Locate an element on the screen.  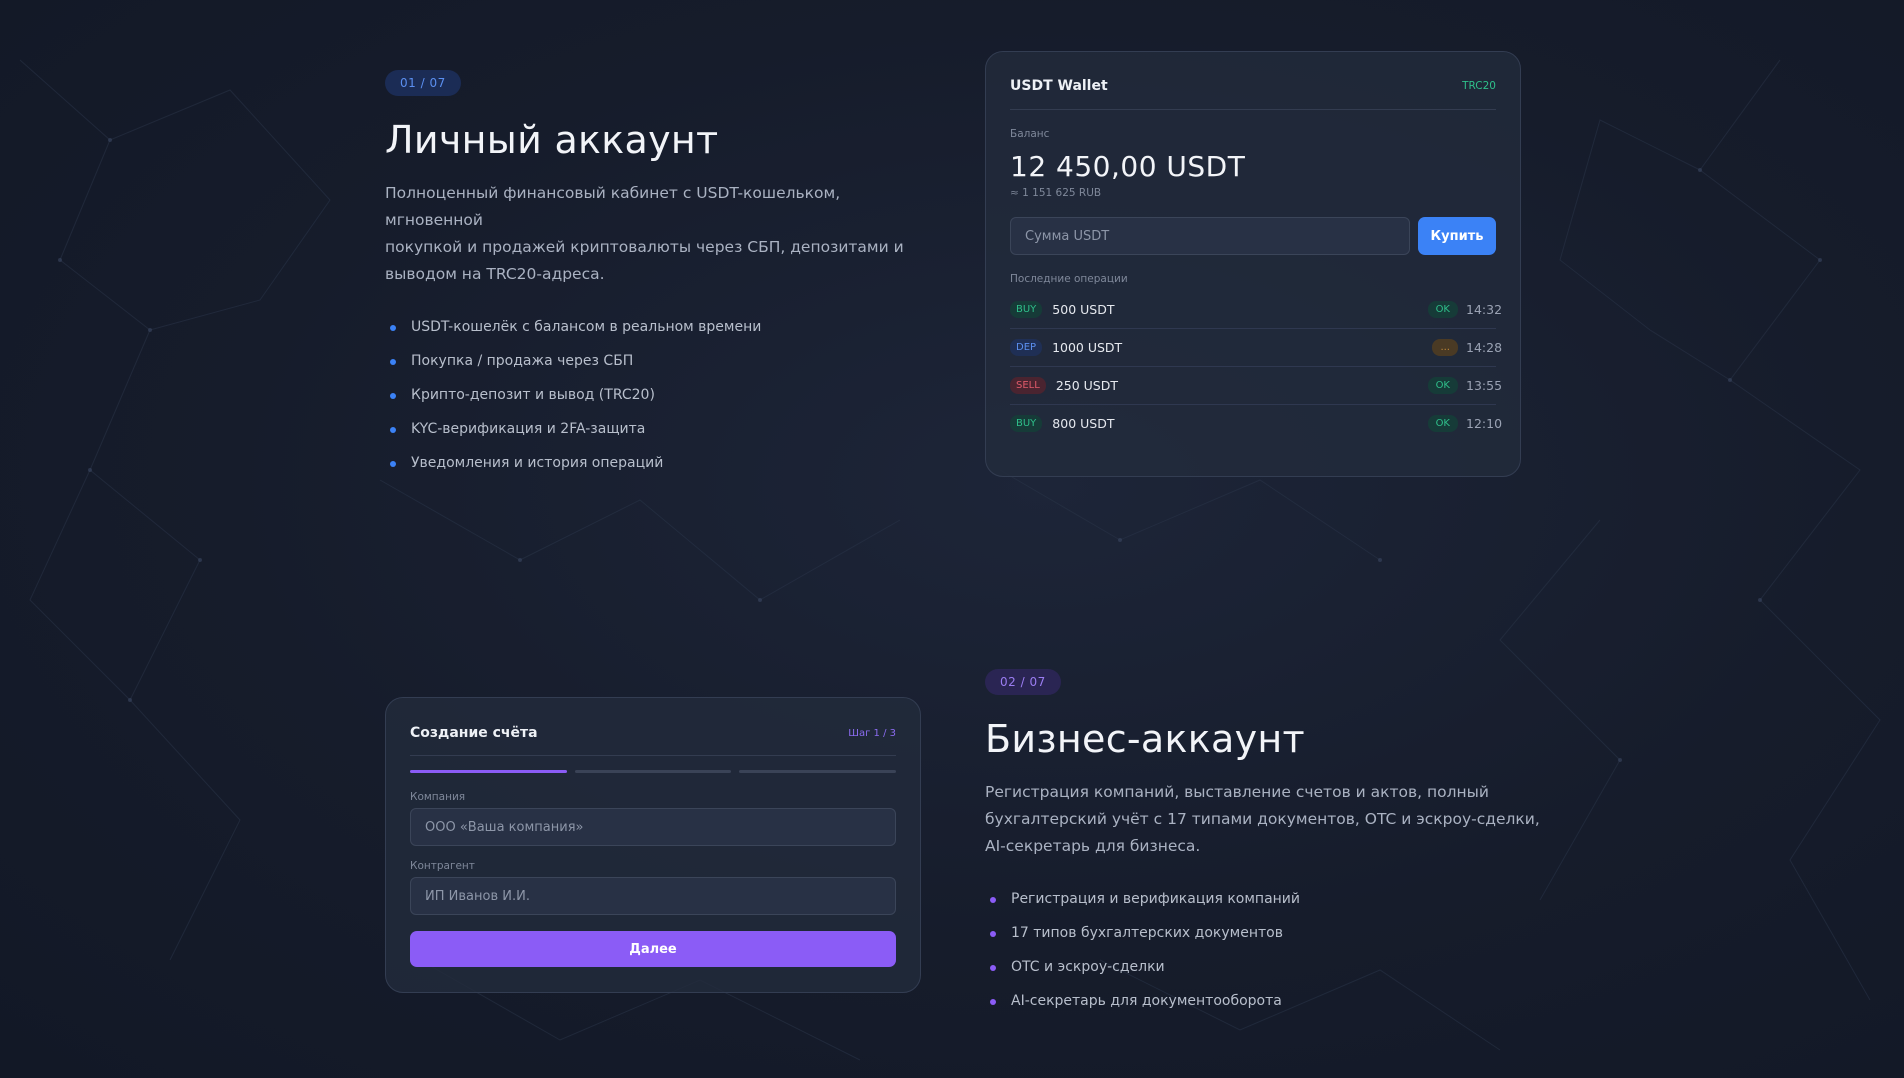
feature-label: KYC-верификация и 2FA-защита is located at coordinates (528, 429).